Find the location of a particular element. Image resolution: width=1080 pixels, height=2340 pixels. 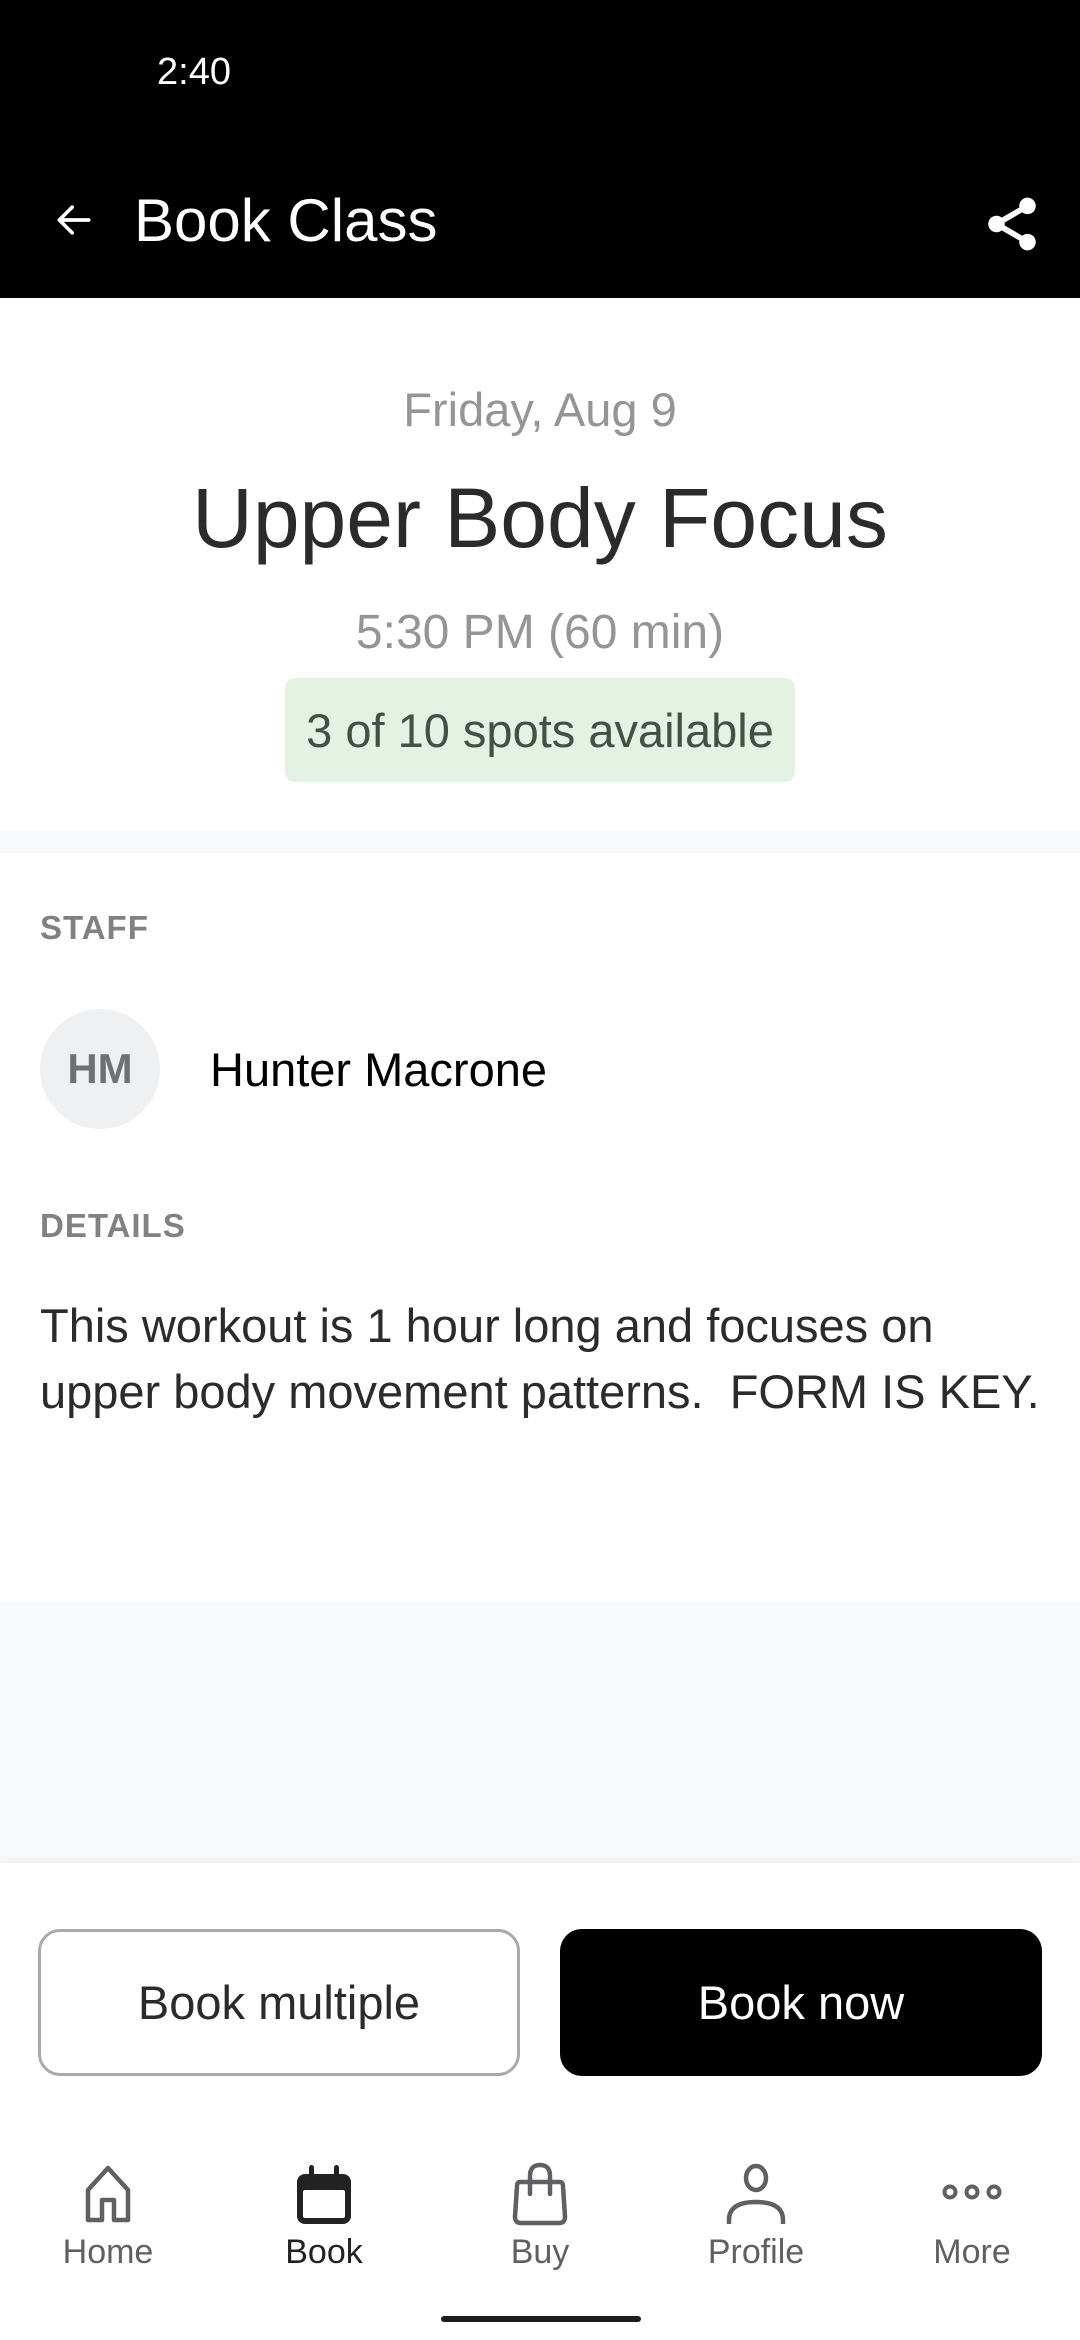

staff-name: Hunter Macrone is located at coordinates (378, 1069).